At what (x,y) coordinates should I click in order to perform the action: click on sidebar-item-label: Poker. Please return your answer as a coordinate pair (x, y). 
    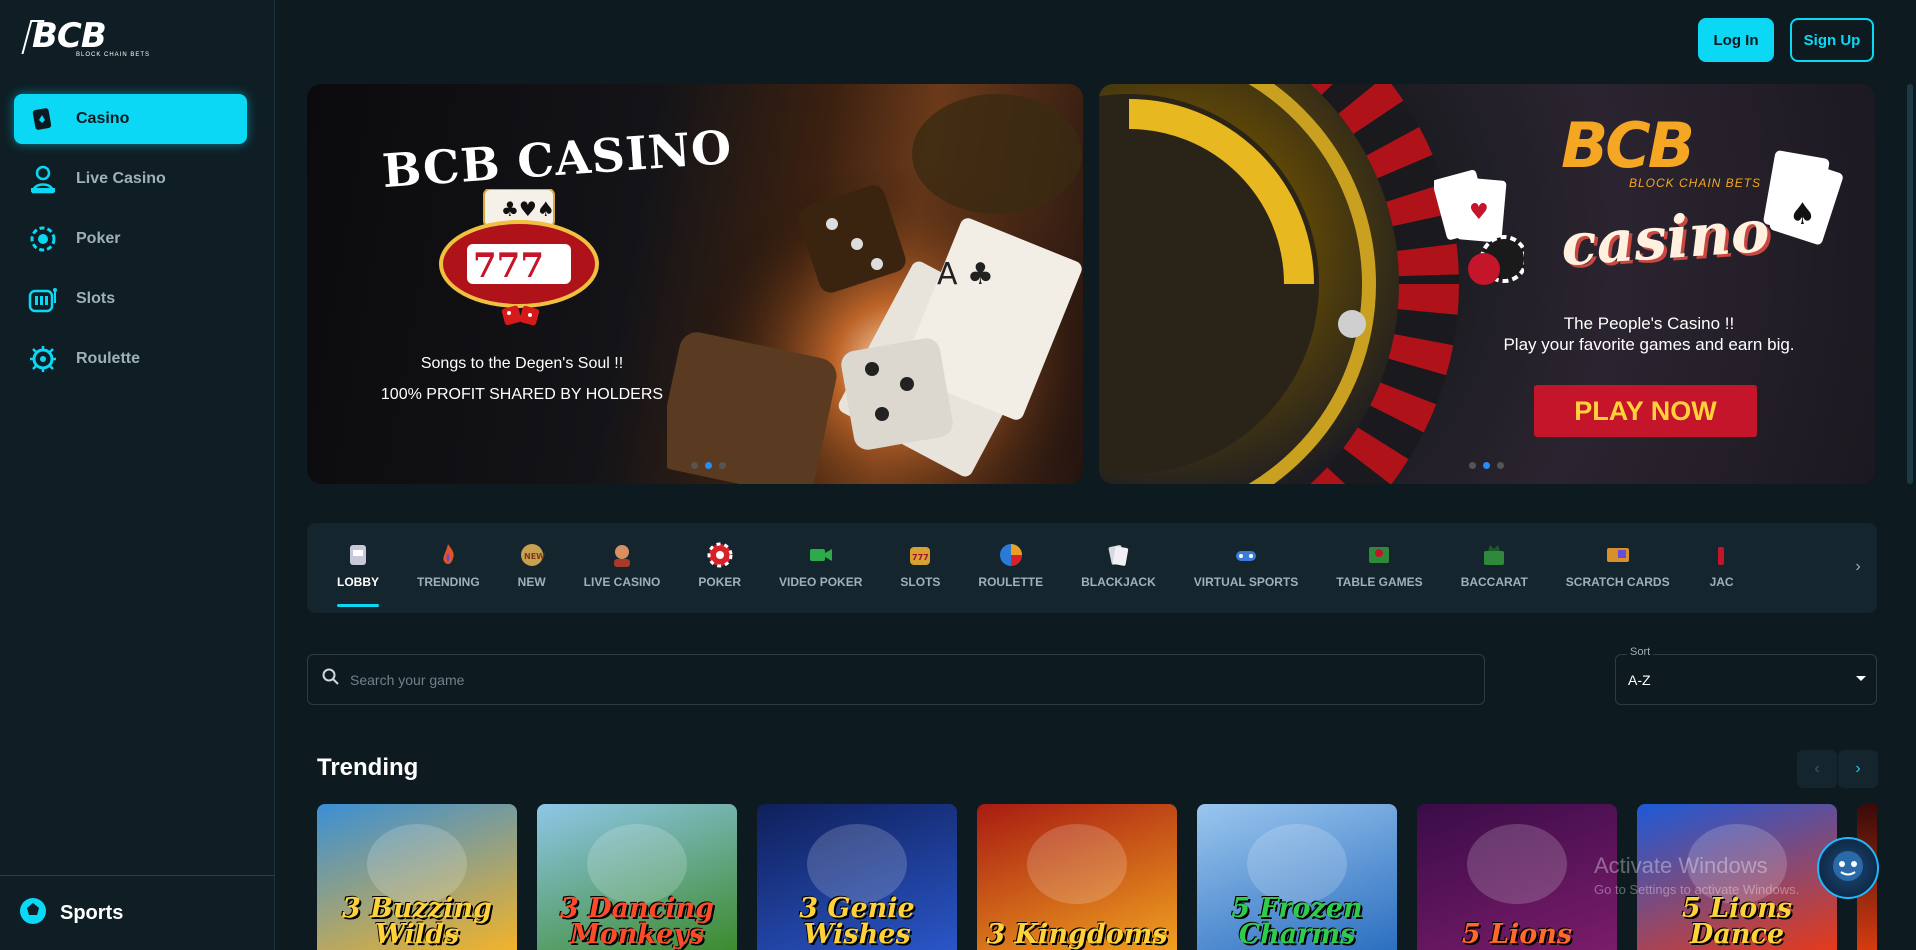
    Looking at the image, I should click on (98, 238).